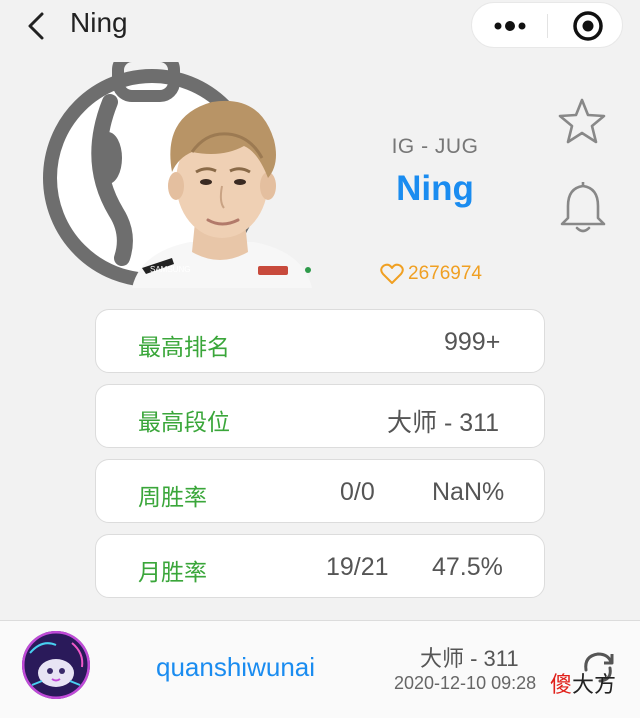 Image resolution: width=640 pixels, height=718 pixels. What do you see at coordinates (235, 667) in the screenshot?
I see `username-link: quanshiwunai` at bounding box center [235, 667].